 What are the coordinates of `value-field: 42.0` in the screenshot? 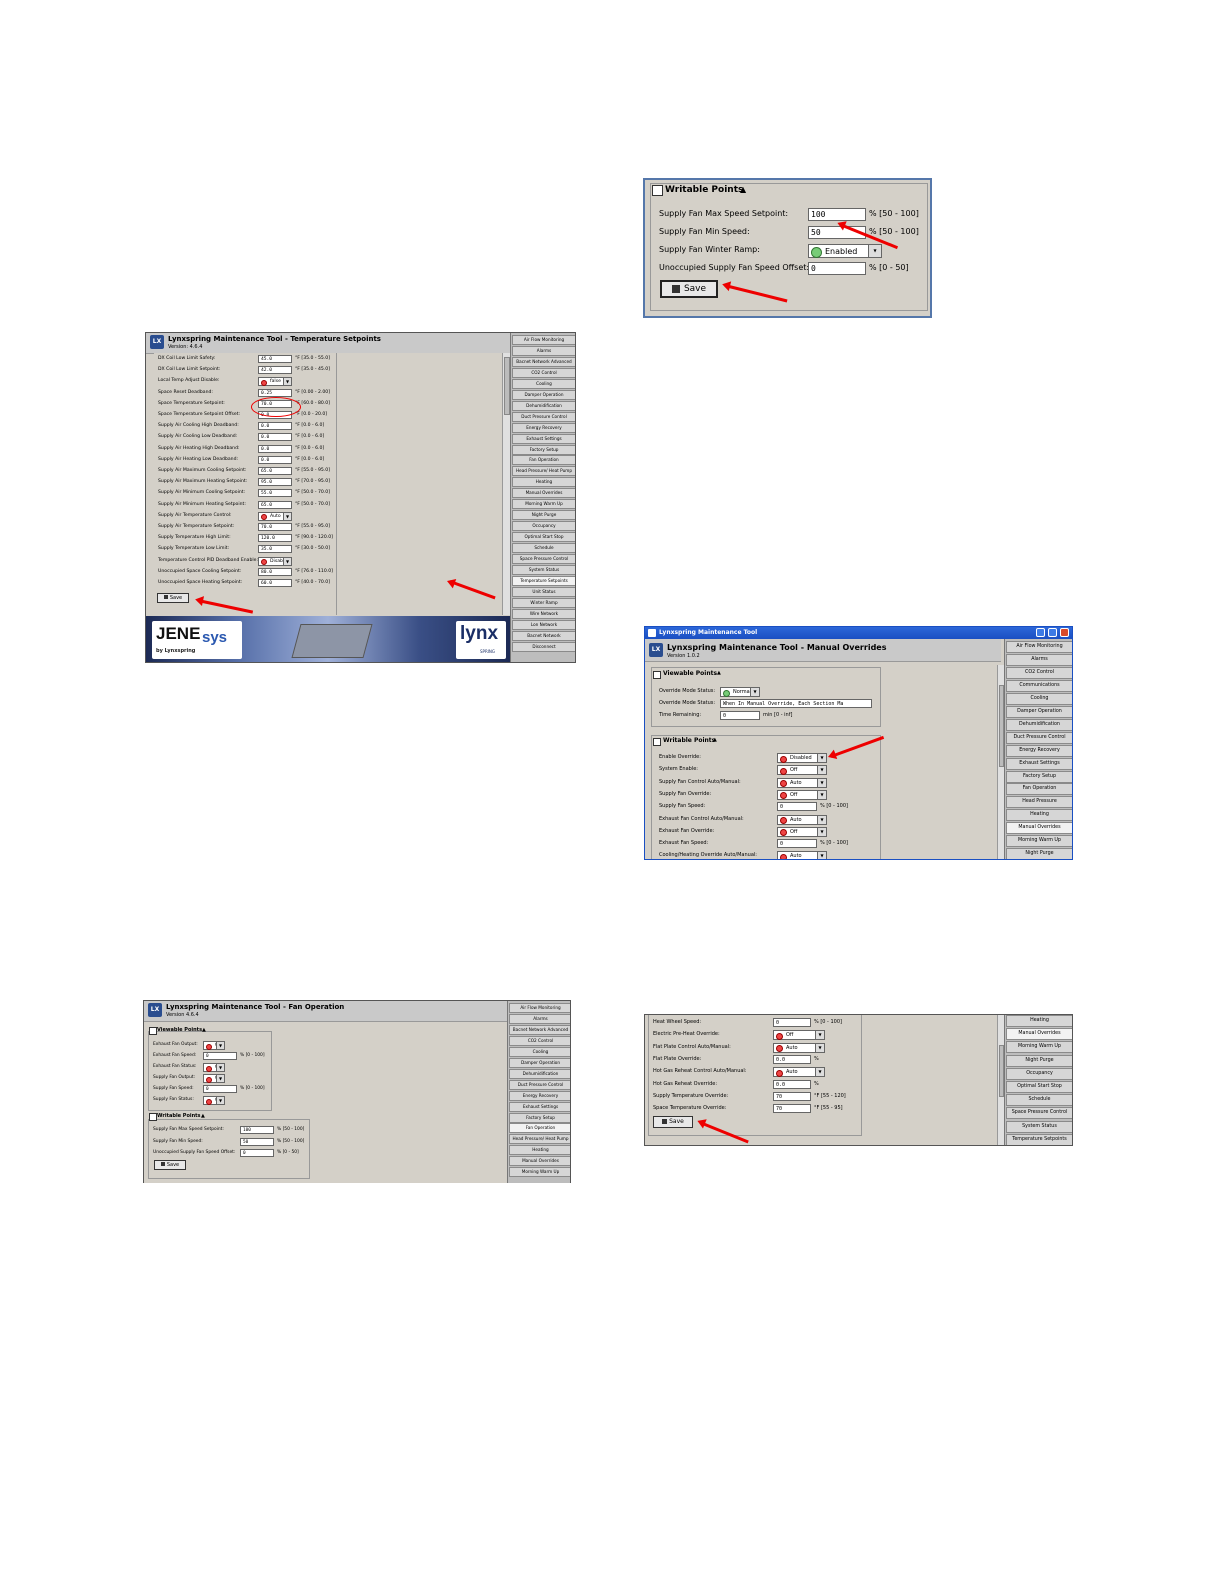 It's located at (275, 370).